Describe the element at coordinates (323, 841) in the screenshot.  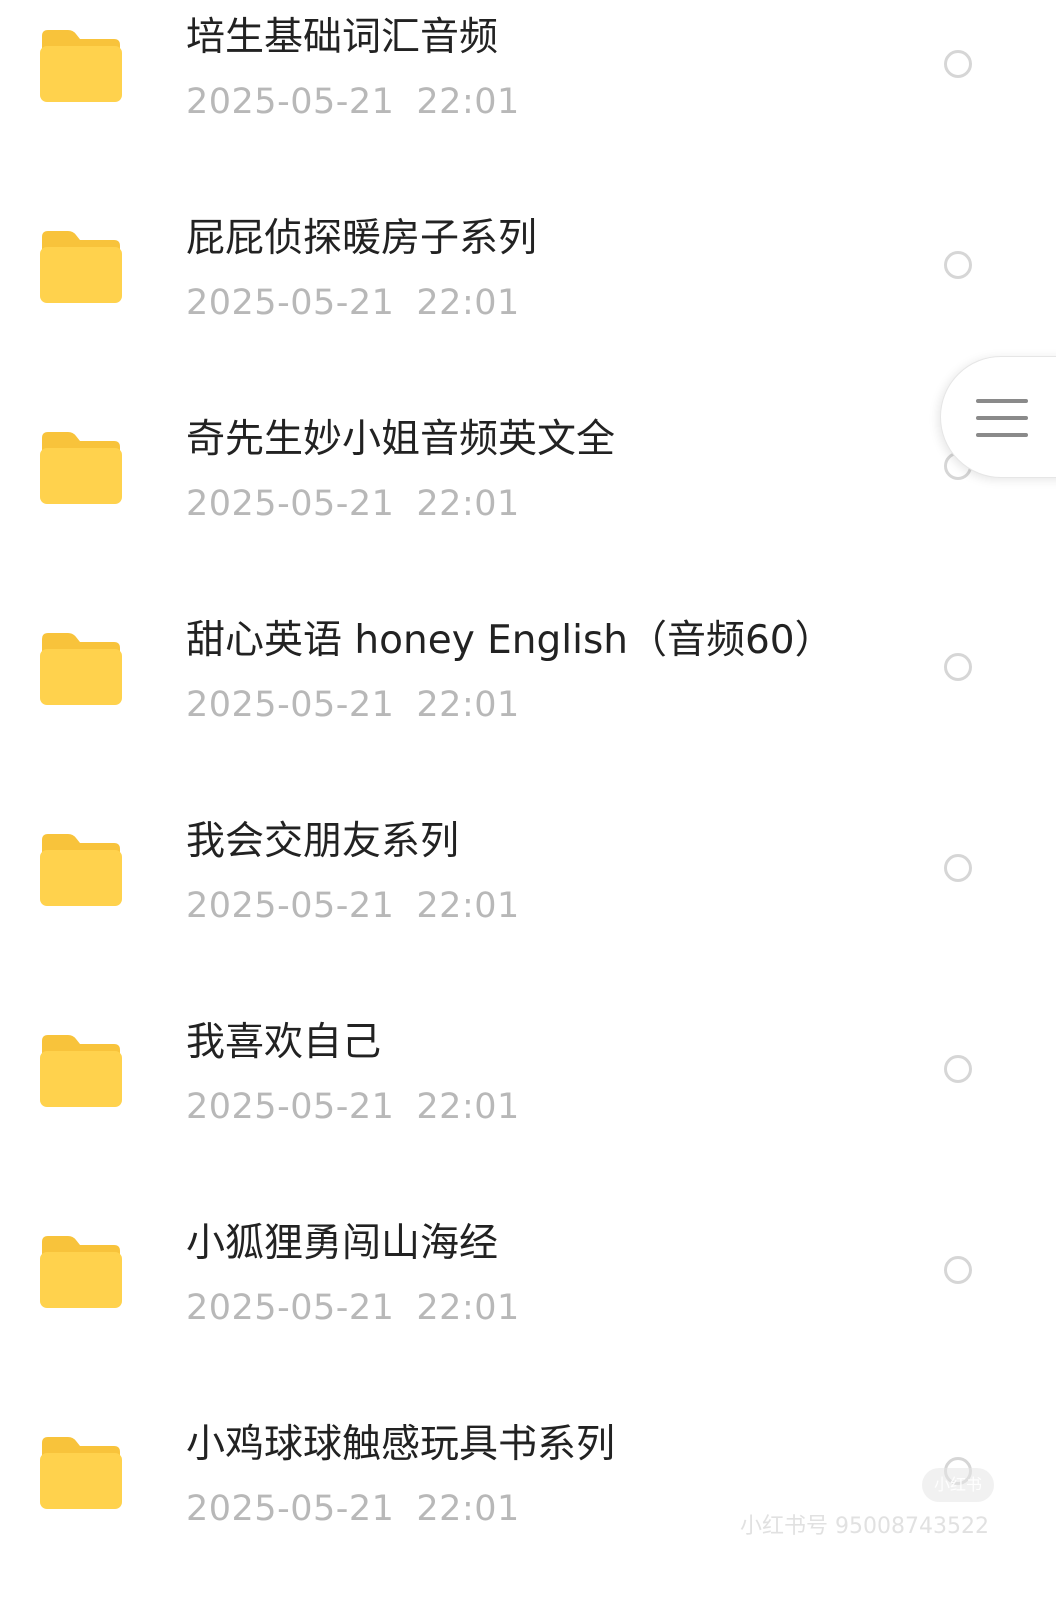
I see `folder-name: 我会交朋友系列` at that location.